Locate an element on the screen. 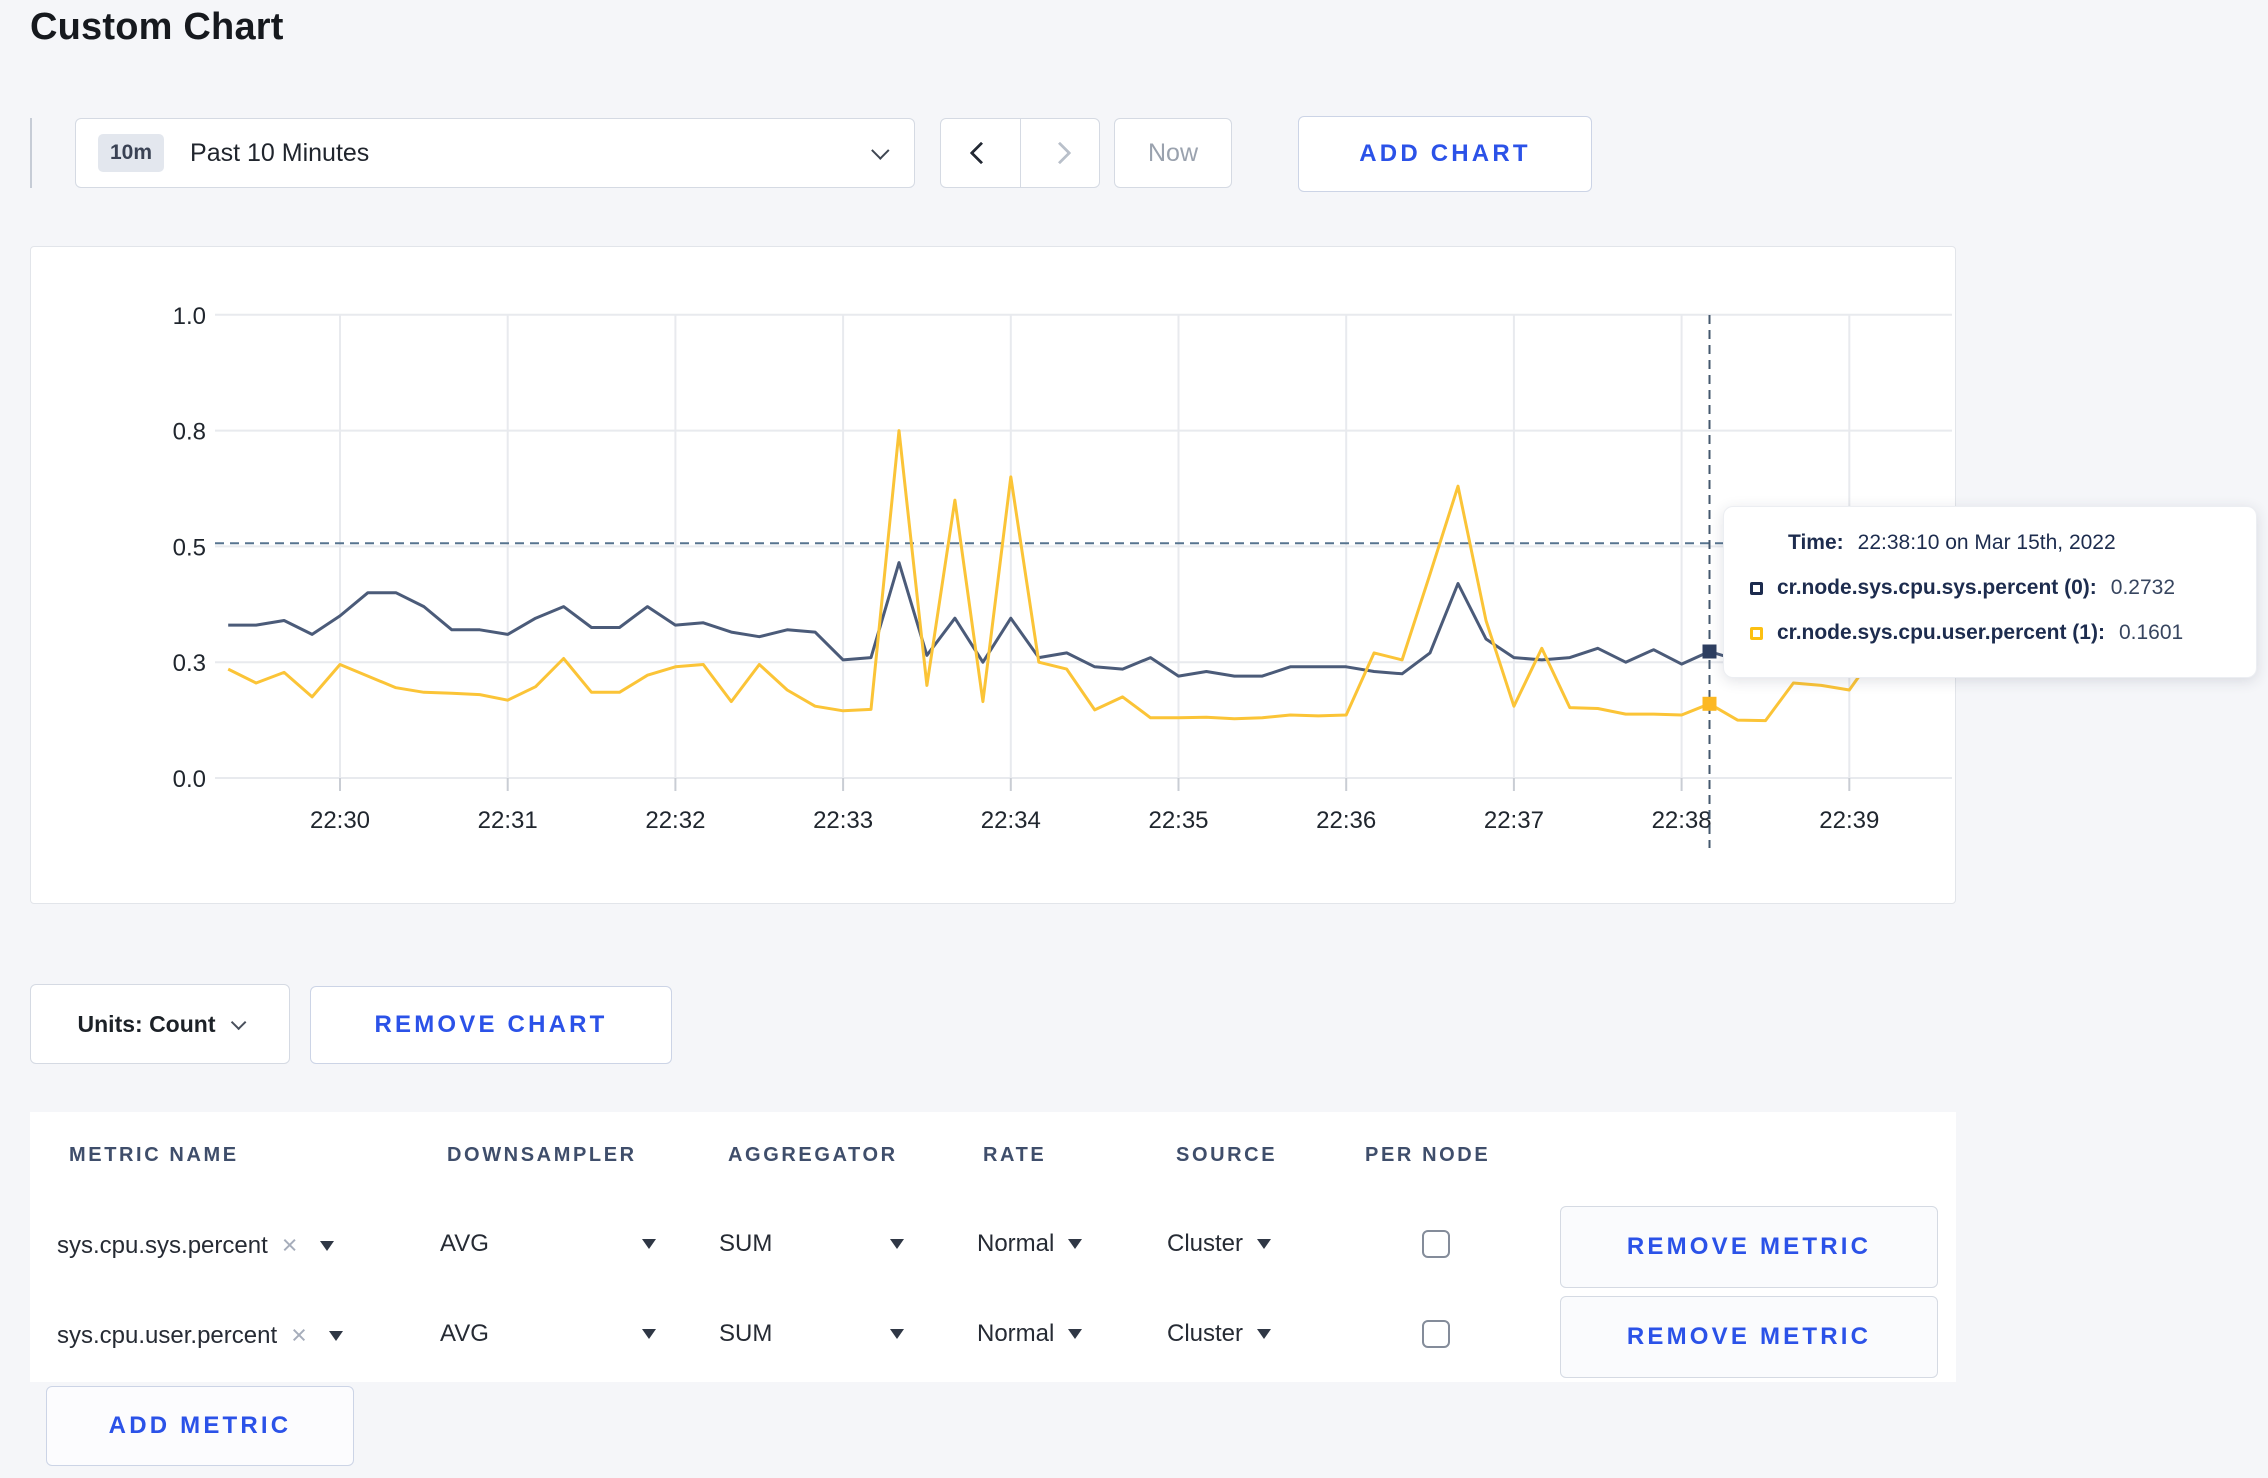  time-range-badge: 10m is located at coordinates (131, 153).